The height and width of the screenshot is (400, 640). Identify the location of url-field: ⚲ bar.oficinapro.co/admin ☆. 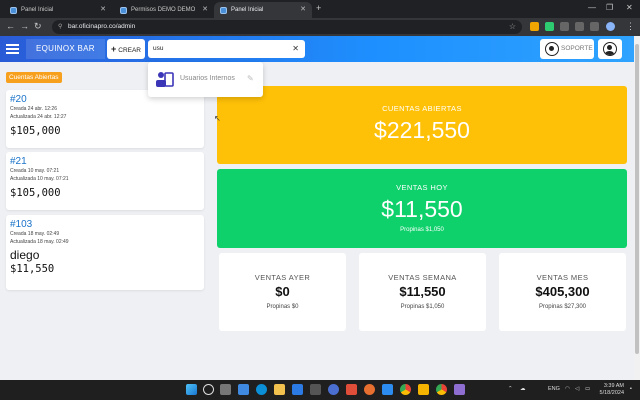
(287, 27).